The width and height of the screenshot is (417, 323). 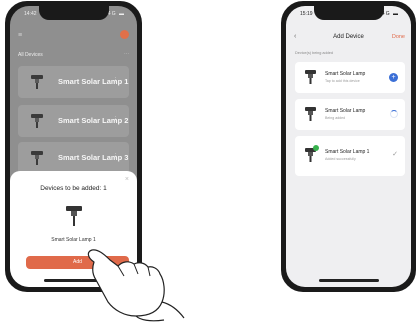 I want to click on section-header: All Devices ···, so click(x=73, y=54).